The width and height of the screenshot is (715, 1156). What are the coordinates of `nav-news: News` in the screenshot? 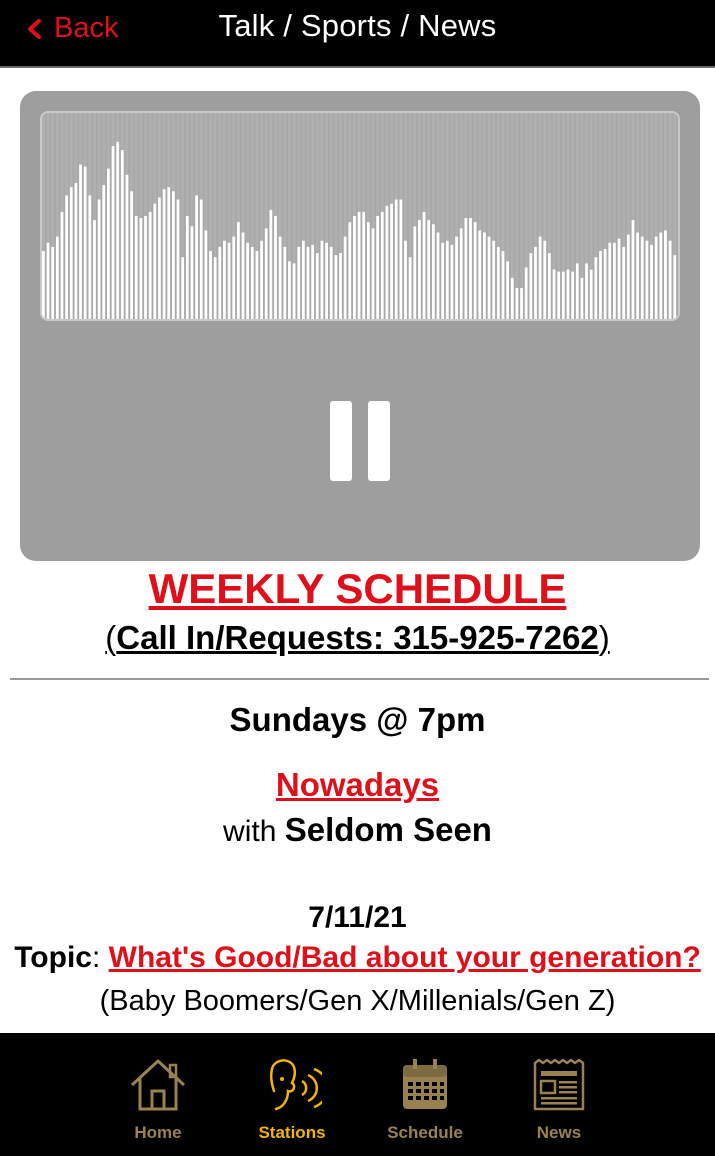 It's located at (559, 1099).